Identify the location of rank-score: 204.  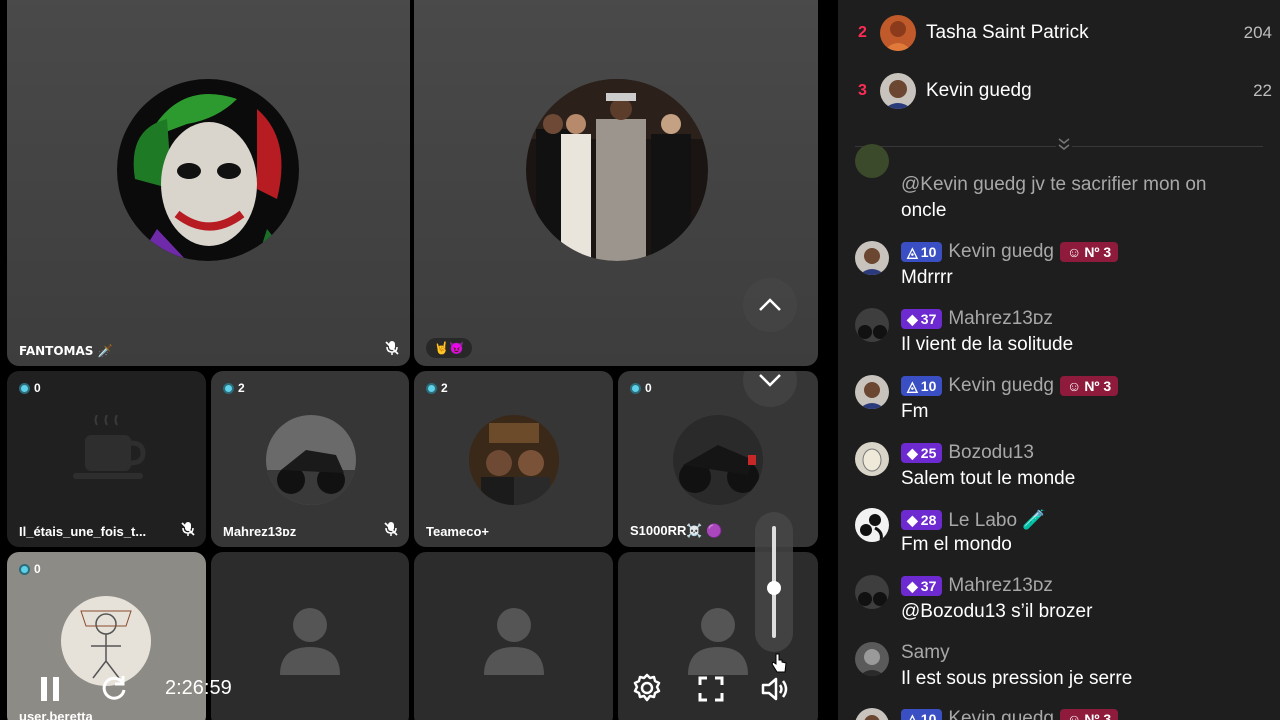
(1257, 32).